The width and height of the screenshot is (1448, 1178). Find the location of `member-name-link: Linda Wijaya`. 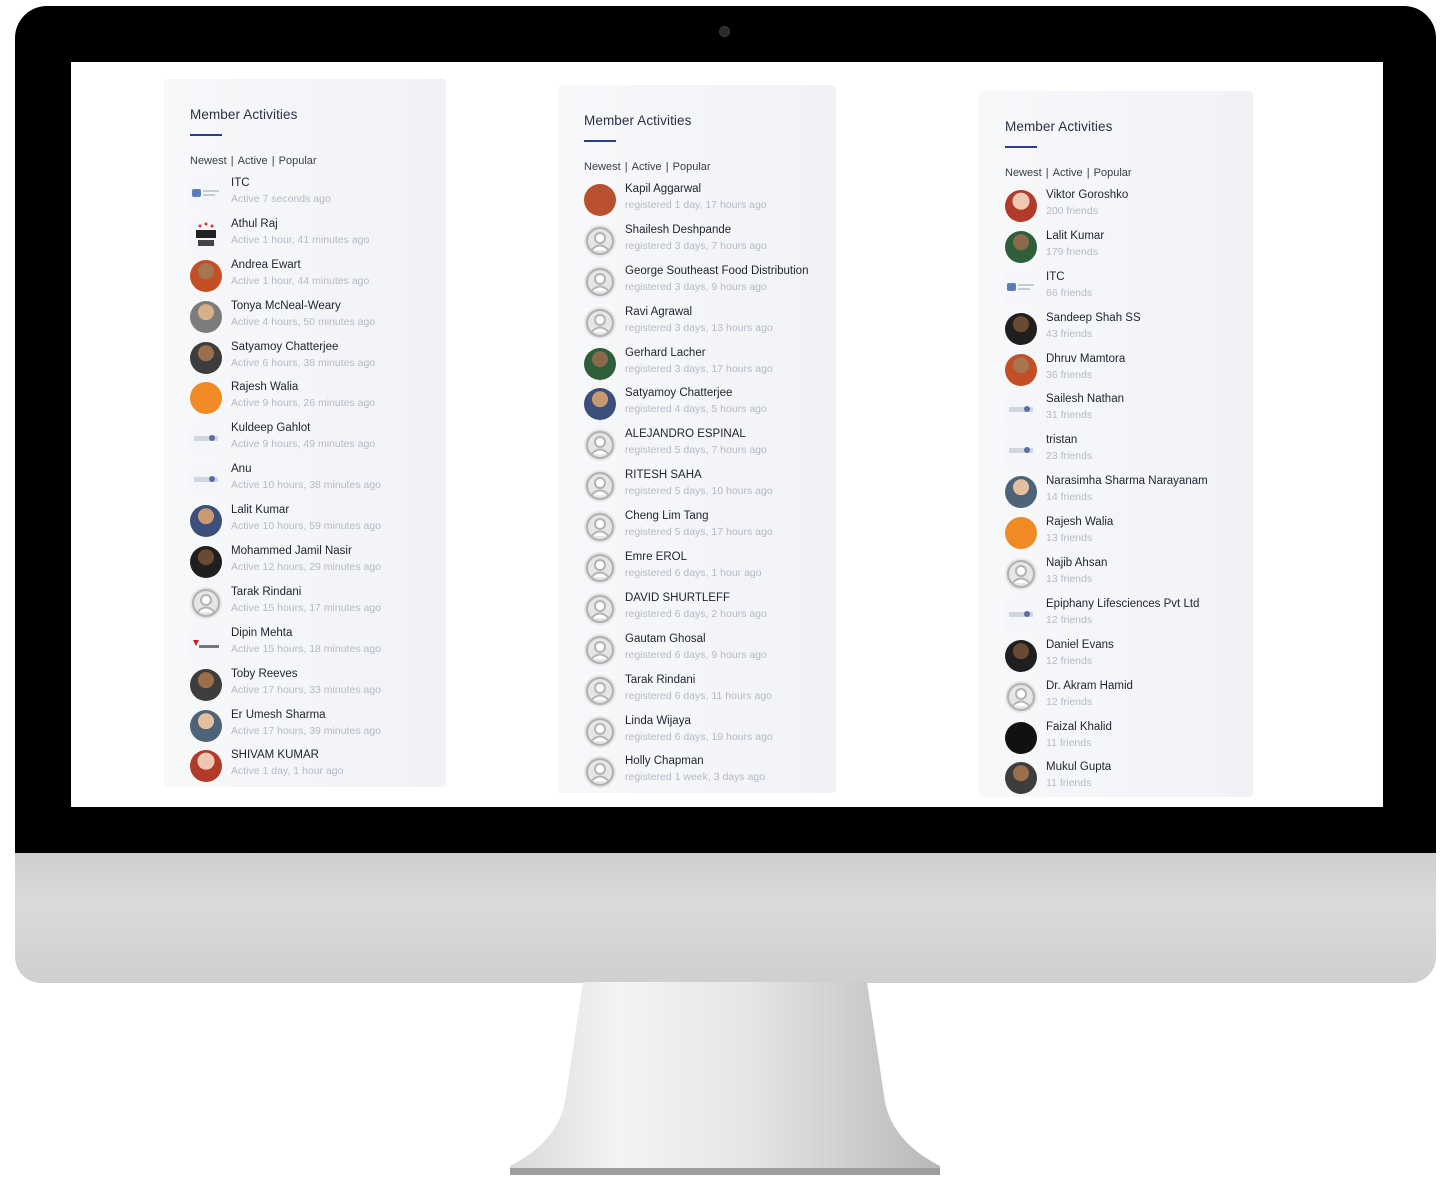

member-name-link: Linda Wijaya is located at coordinates (658, 721).